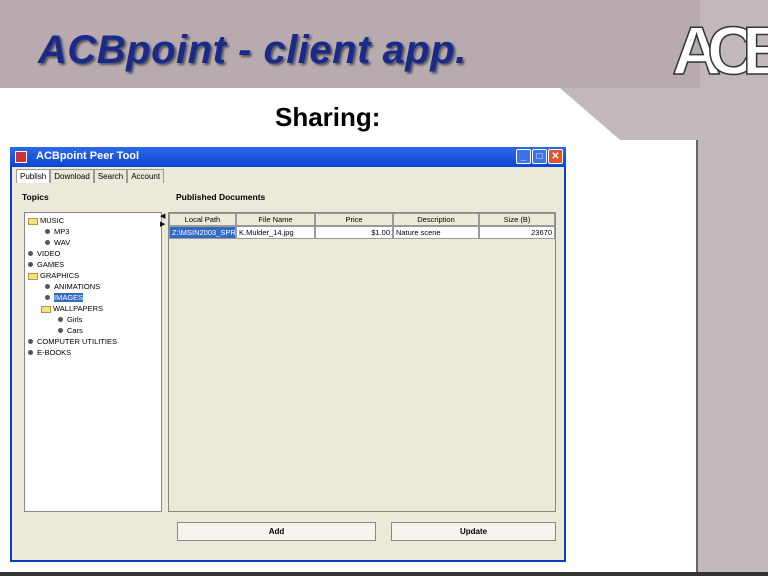 This screenshot has height=576, width=768. Describe the element at coordinates (51, 264) in the screenshot. I see `tree-node-label: GAMES` at that location.